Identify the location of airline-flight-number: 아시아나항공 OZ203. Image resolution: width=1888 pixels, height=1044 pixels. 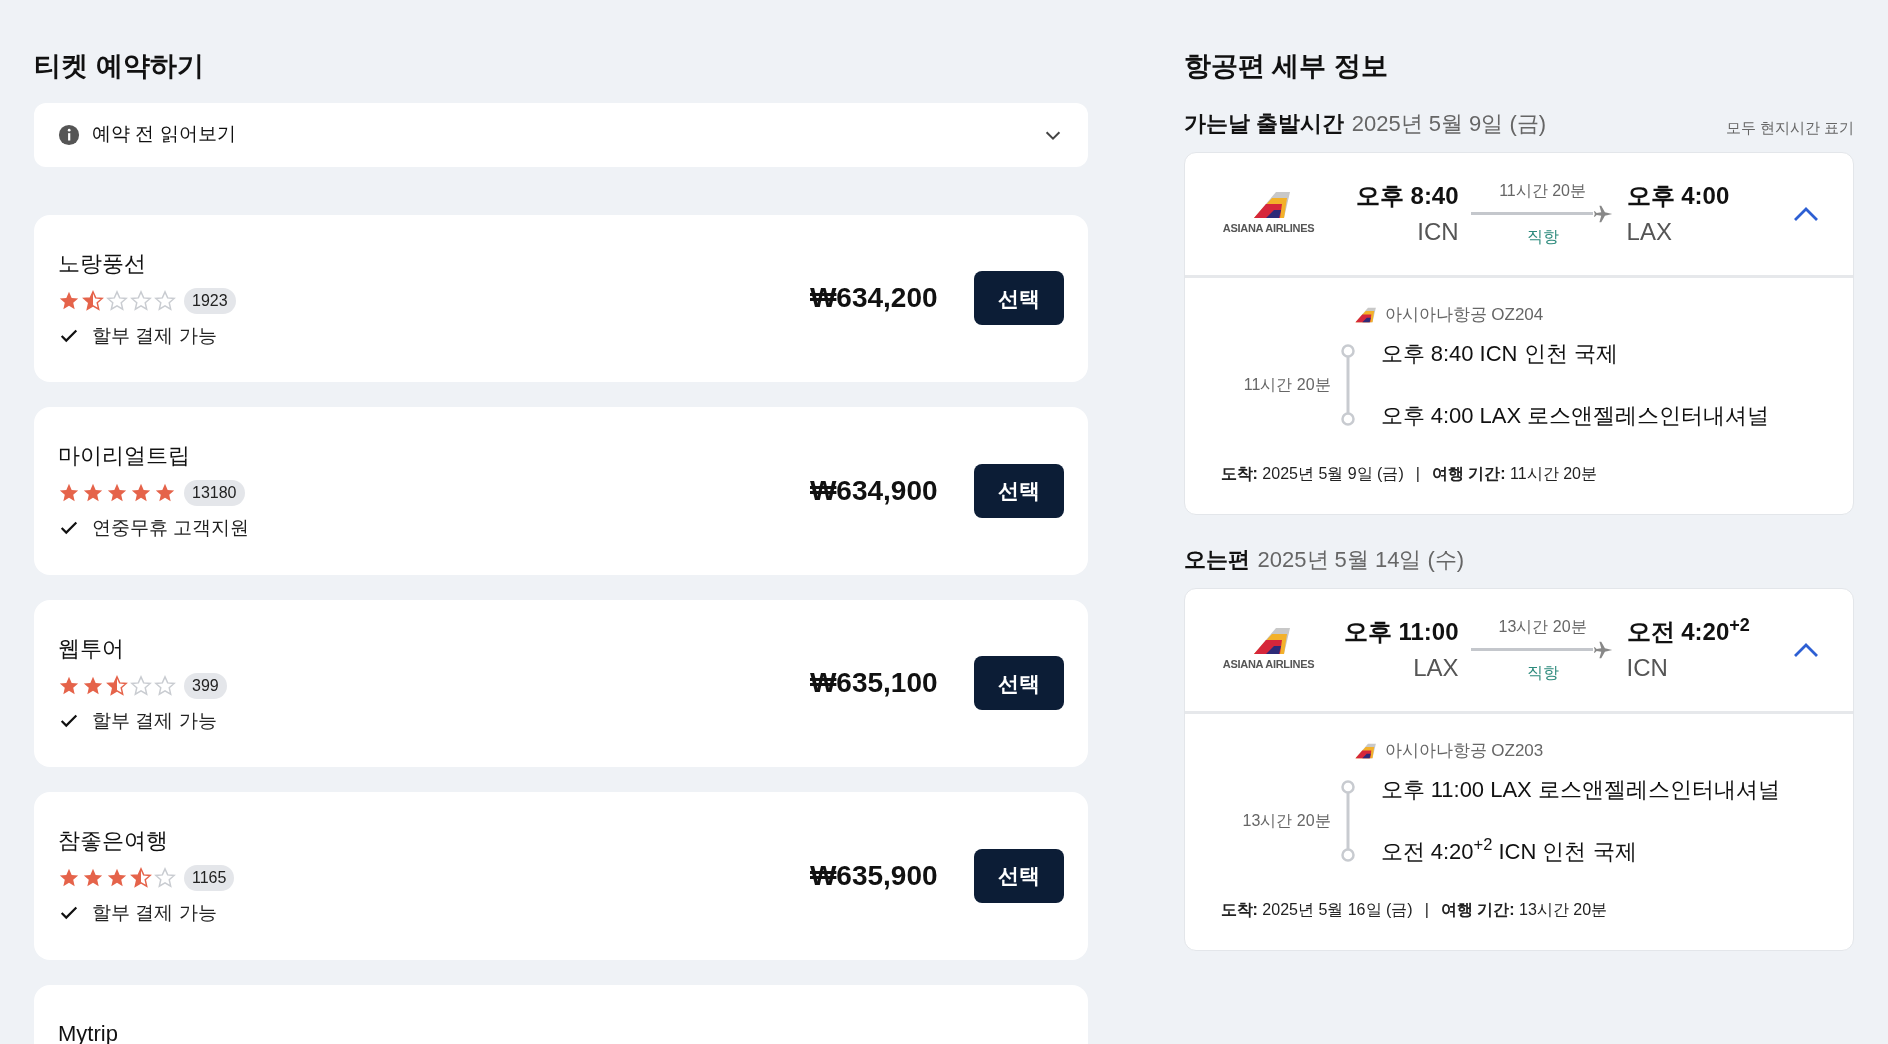
(1464, 750).